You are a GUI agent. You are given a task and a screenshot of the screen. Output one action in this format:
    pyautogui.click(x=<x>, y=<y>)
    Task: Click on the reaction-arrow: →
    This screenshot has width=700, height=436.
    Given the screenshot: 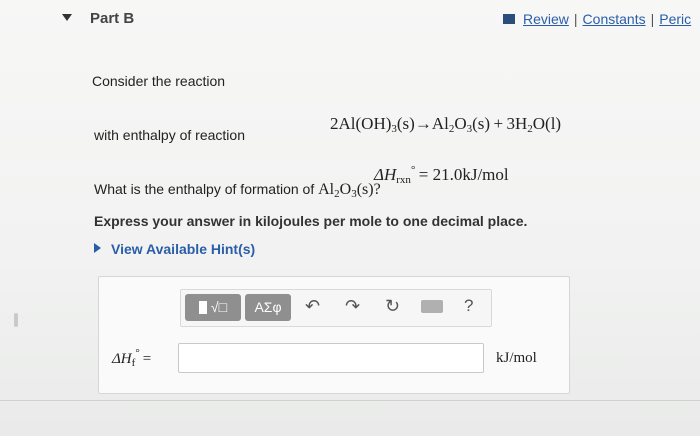 What is the action you would take?
    pyautogui.click(x=423, y=123)
    